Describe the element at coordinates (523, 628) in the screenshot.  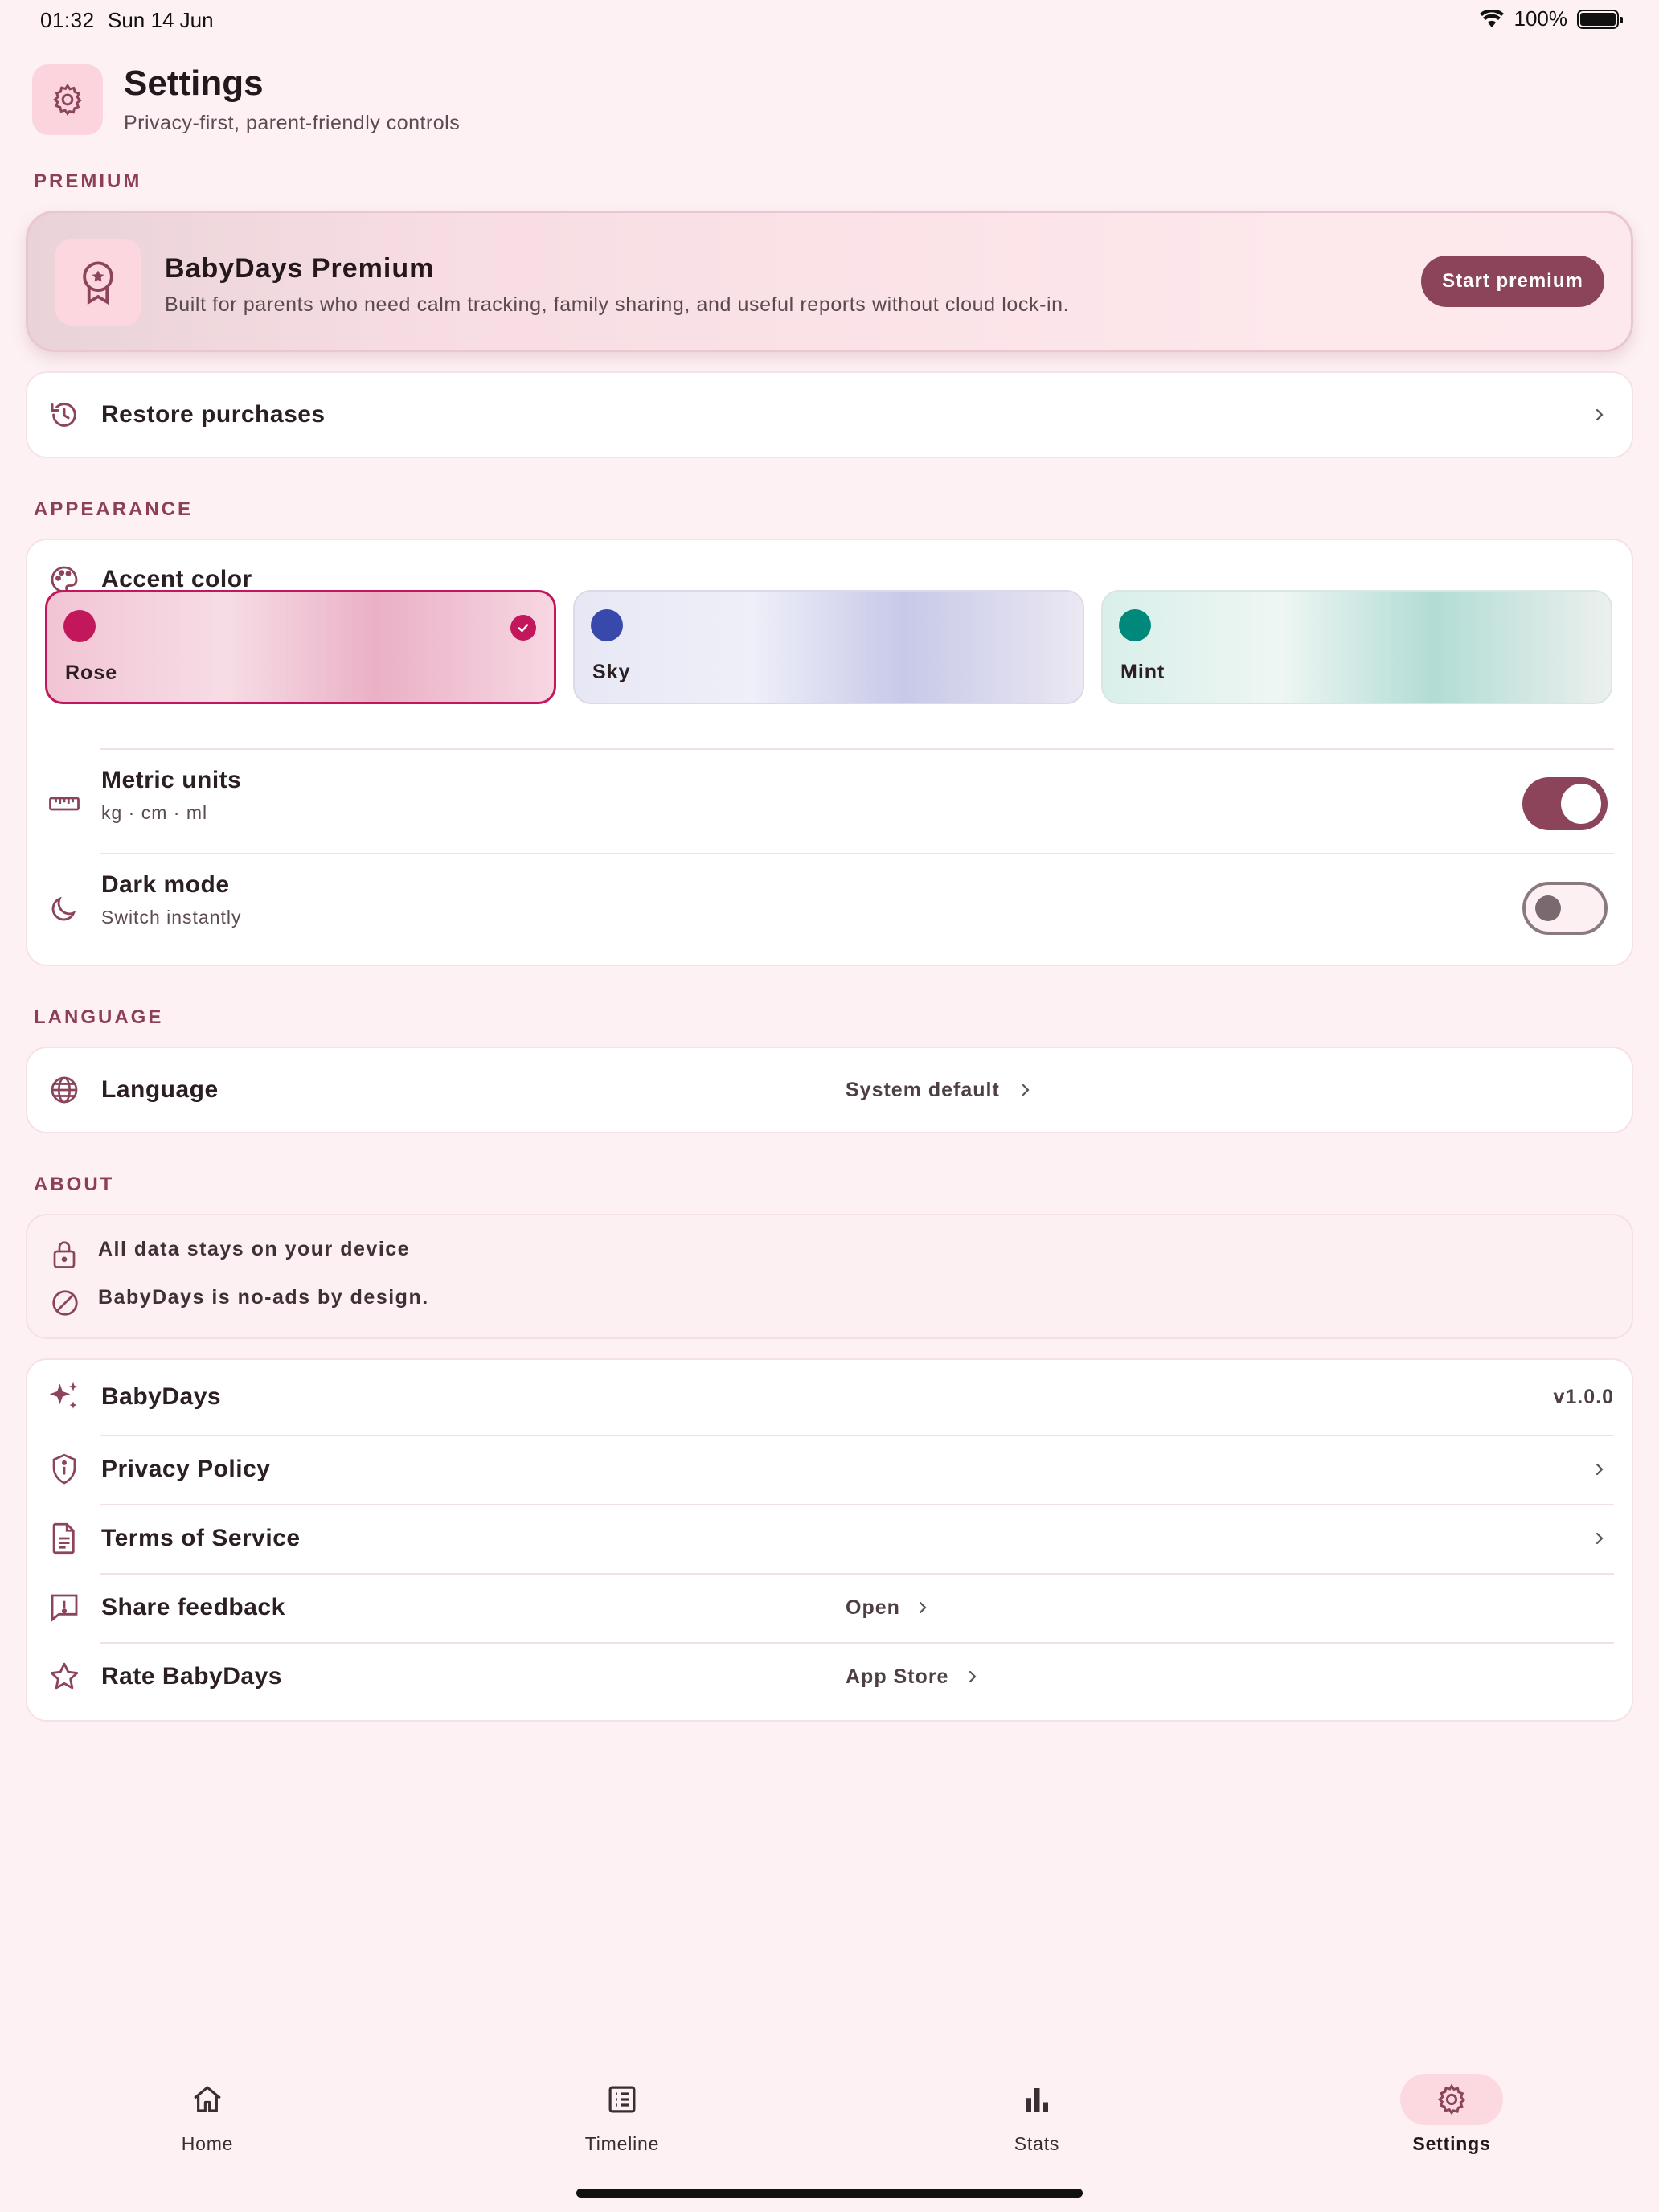
I see `check-icon` at that location.